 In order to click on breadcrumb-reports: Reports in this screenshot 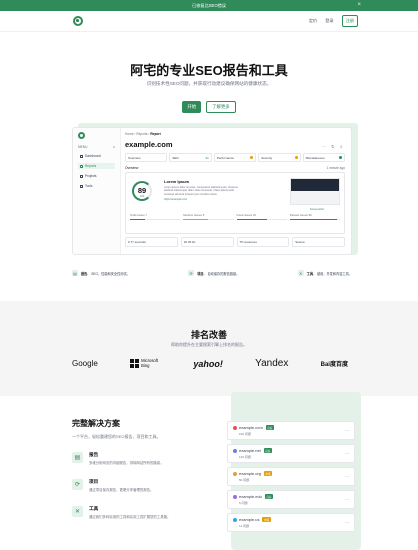, I will do `click(141, 134)`.